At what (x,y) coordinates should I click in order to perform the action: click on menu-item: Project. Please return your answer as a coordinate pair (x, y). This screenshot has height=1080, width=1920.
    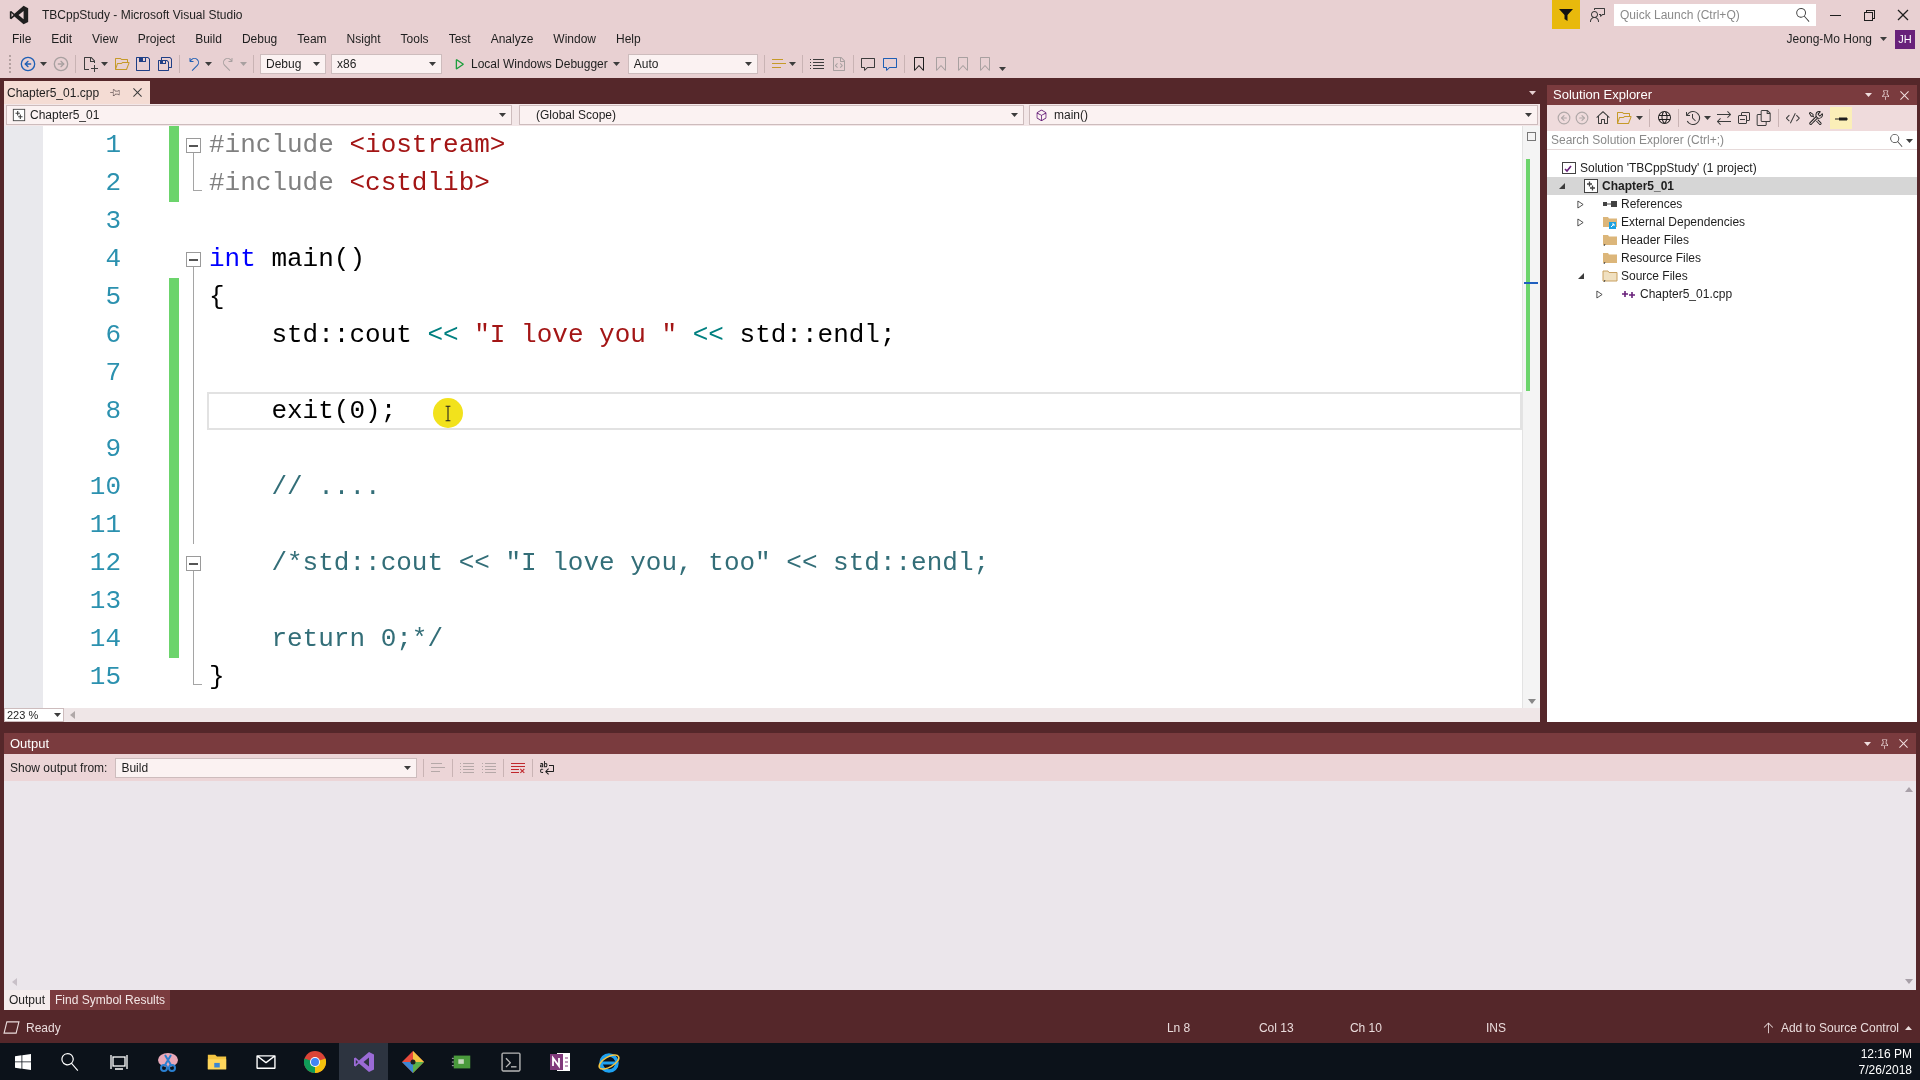
    Looking at the image, I should click on (156, 39).